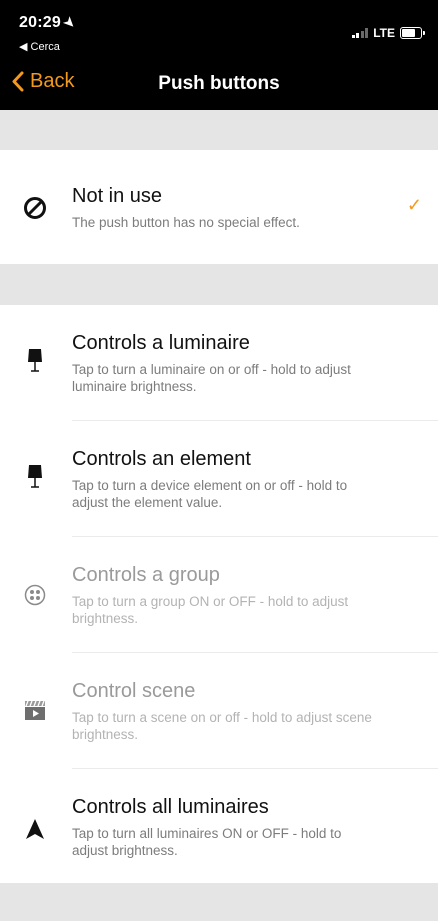 The height and width of the screenshot is (921, 438). Describe the element at coordinates (219, 55) in the screenshot. I see `top-bar: 20:29➤ ◀ Cerca LTE Back Push buttons` at that location.